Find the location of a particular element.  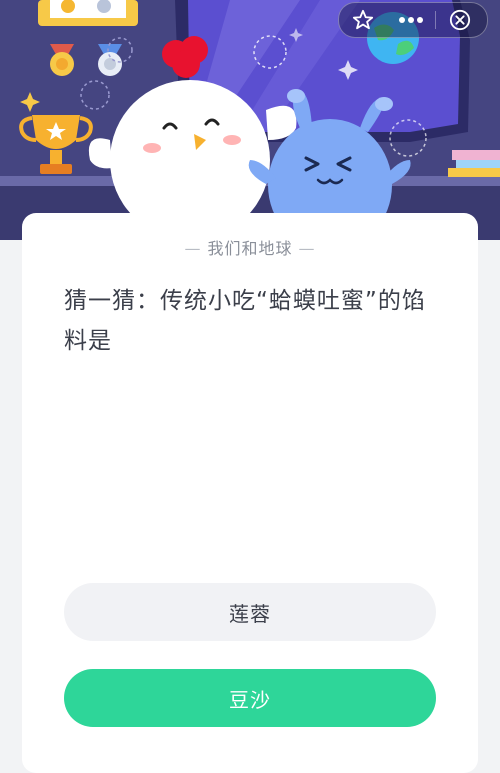

silver-medal-icon is located at coordinates (110, 60).